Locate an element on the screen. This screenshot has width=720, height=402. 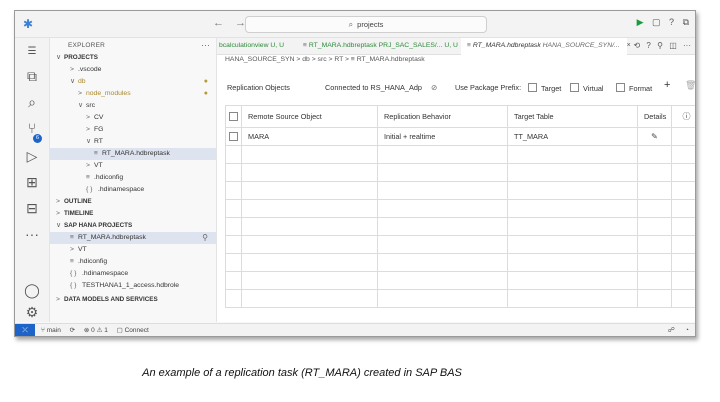
branch-indicator: ⑂ main ⟳ is located at coordinates (58, 330).